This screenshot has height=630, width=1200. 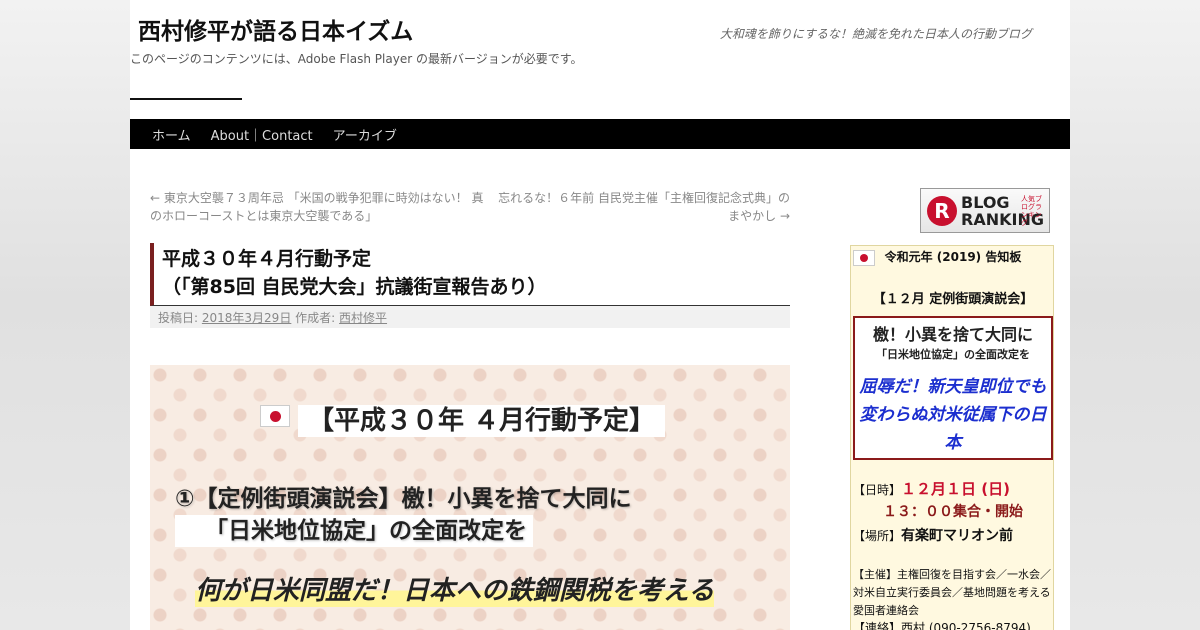 What do you see at coordinates (952, 334) in the screenshot?
I see `widget-theme1: 檄！小異を捨て大同に` at bounding box center [952, 334].